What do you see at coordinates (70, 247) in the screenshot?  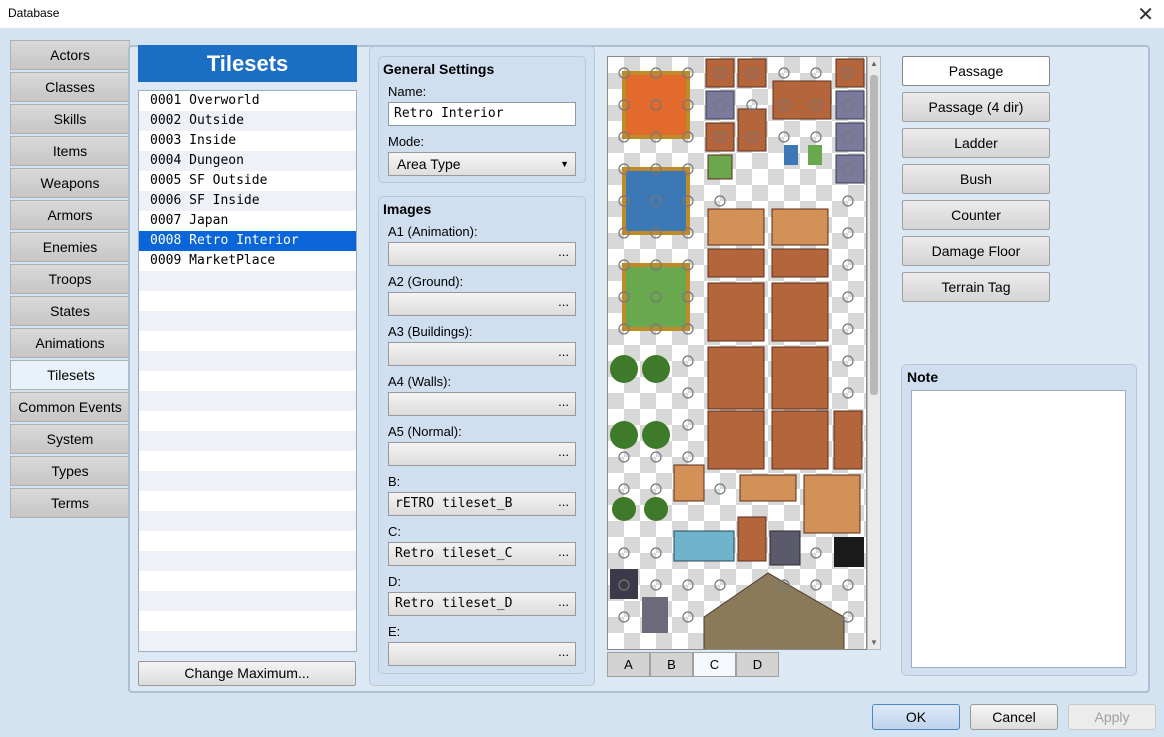 I see `tab-enemies: Enemies` at bounding box center [70, 247].